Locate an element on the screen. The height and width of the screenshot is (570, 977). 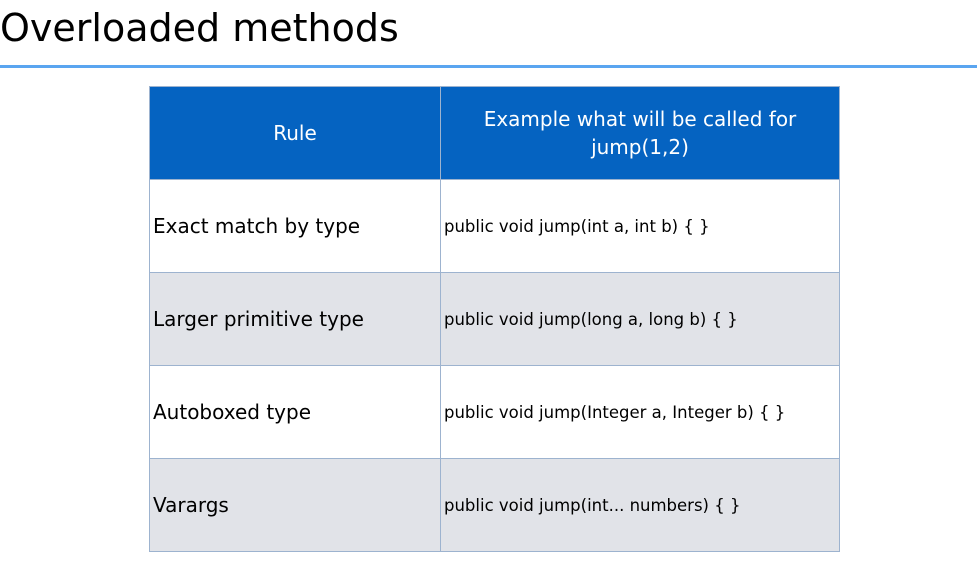
example-cell: public void jump(long a, long b) { } is located at coordinates (640, 319).